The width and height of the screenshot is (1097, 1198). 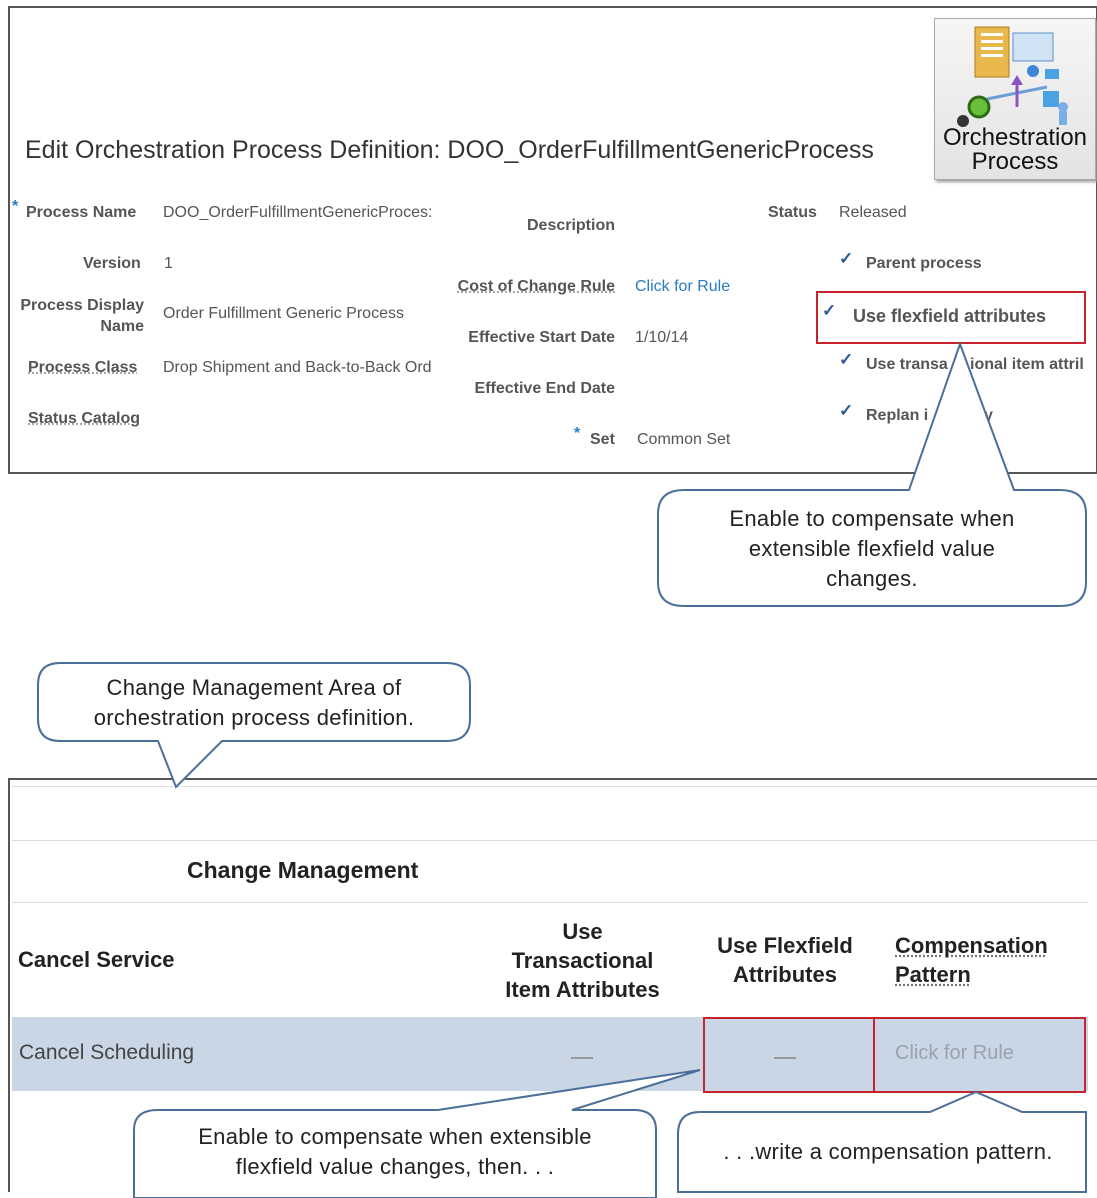 What do you see at coordinates (582, 960) in the screenshot?
I see `header-use-transactional-line2: Transactional` at bounding box center [582, 960].